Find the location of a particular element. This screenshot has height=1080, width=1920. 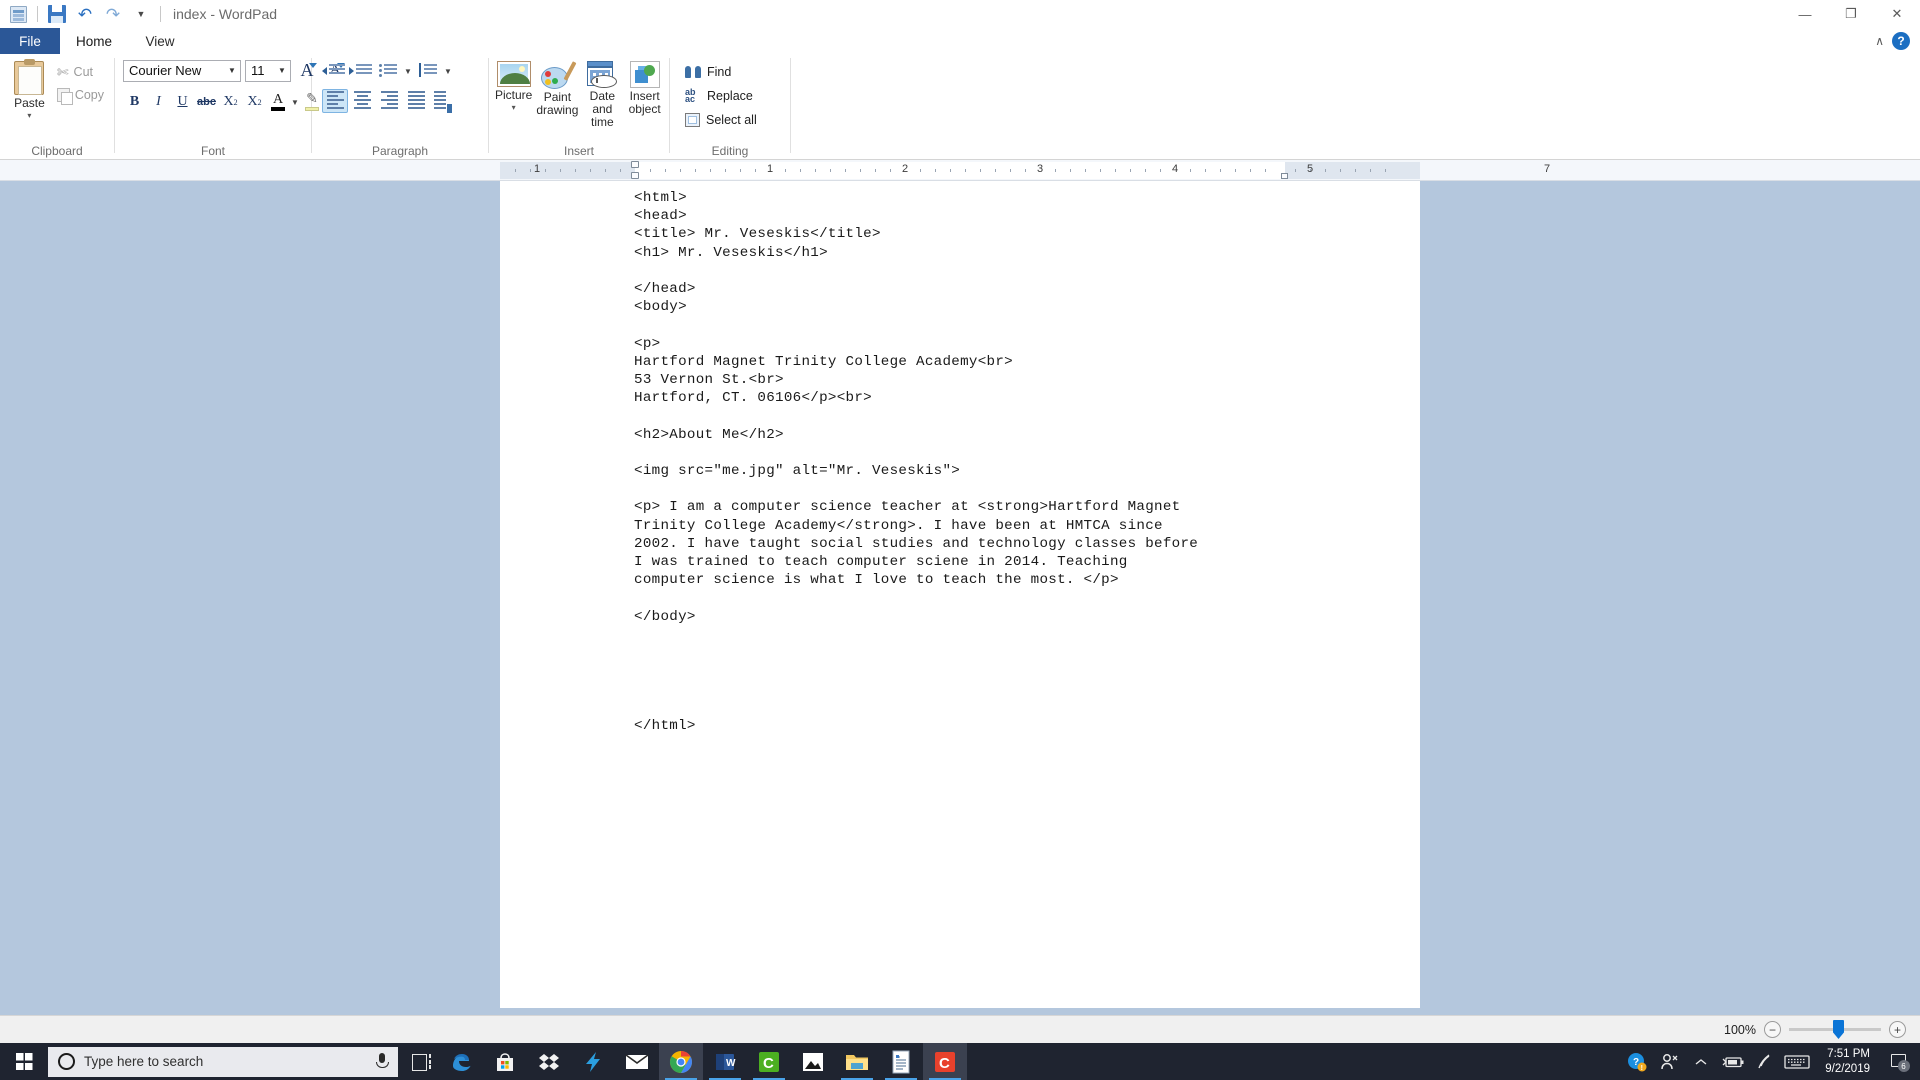

help-tray-icon: ?! is located at coordinates (1637, 1061).